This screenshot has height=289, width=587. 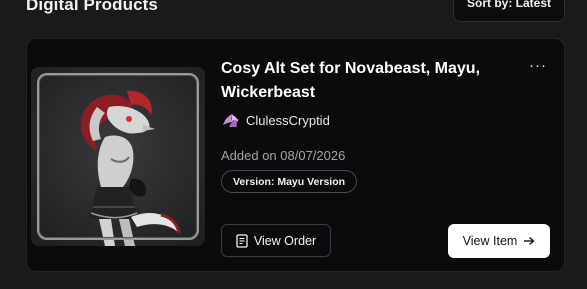 What do you see at coordinates (285, 240) in the screenshot?
I see `view-order-label: View Order` at bounding box center [285, 240].